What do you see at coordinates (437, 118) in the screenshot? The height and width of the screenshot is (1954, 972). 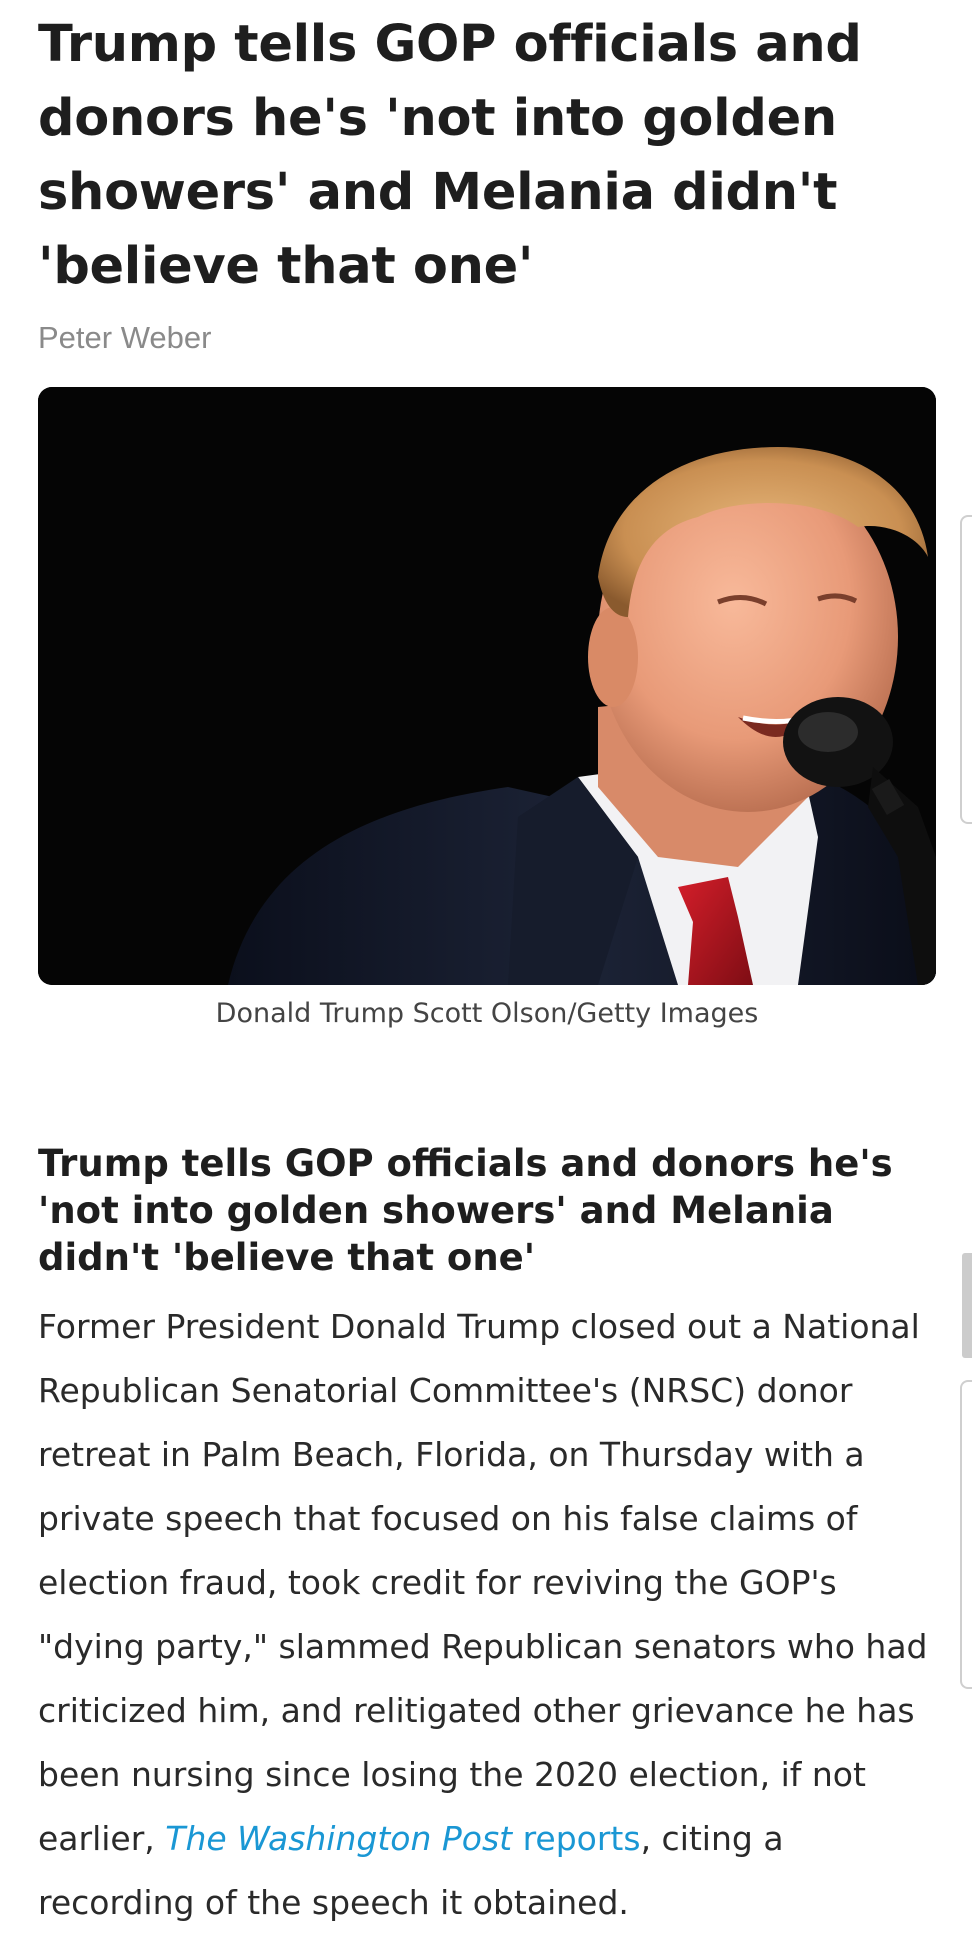 I see `headline-line: donors he's 'not into golden` at bounding box center [437, 118].